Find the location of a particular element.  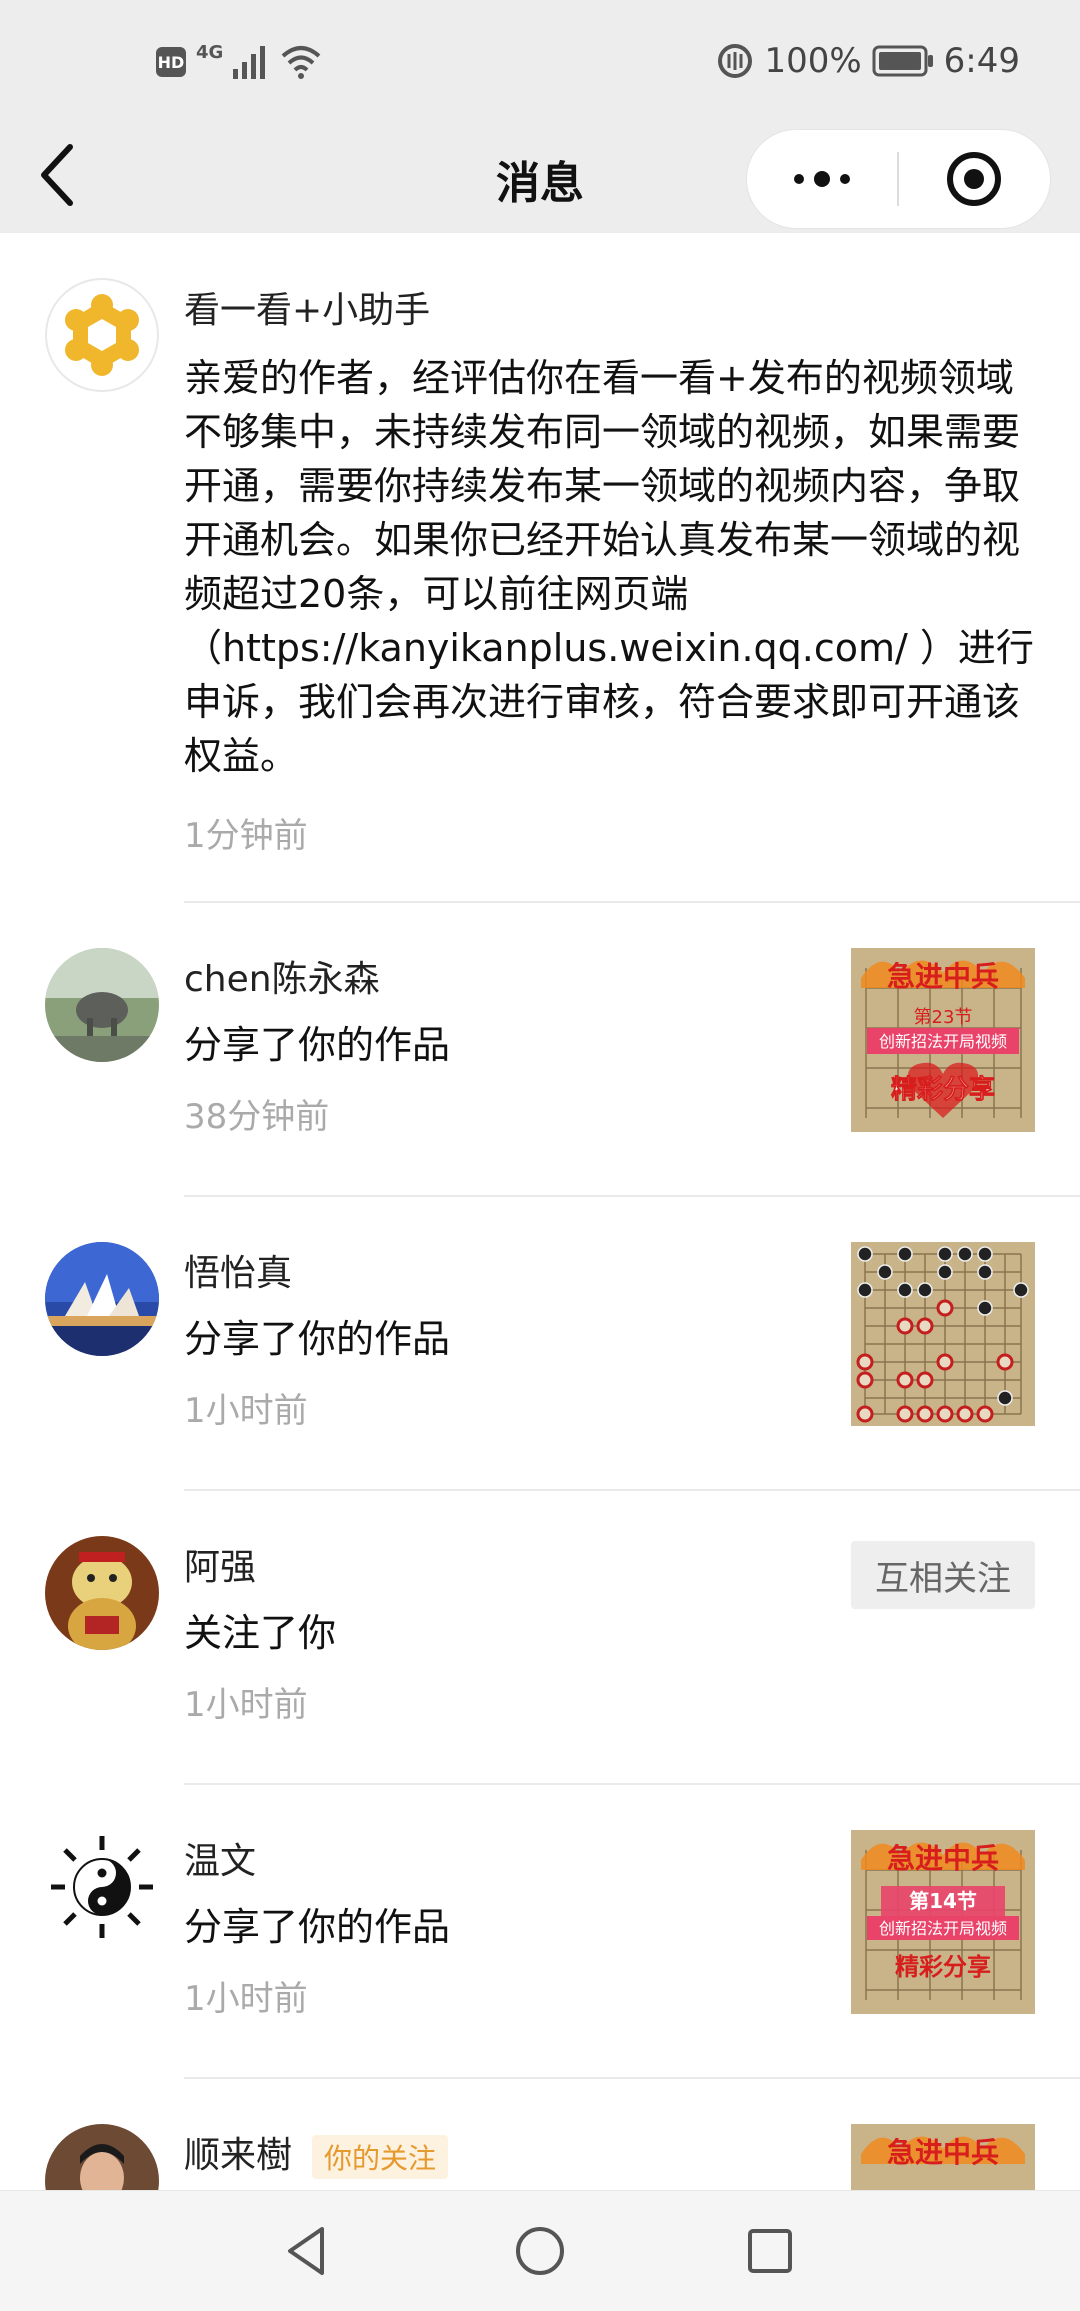

sender-name: 顺来樹 你的关注 is located at coordinates (316, 2152).